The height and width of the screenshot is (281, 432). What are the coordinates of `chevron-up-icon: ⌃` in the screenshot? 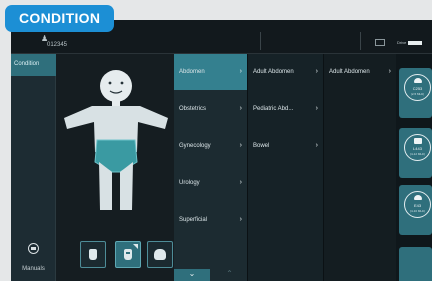 It's located at (229, 273).